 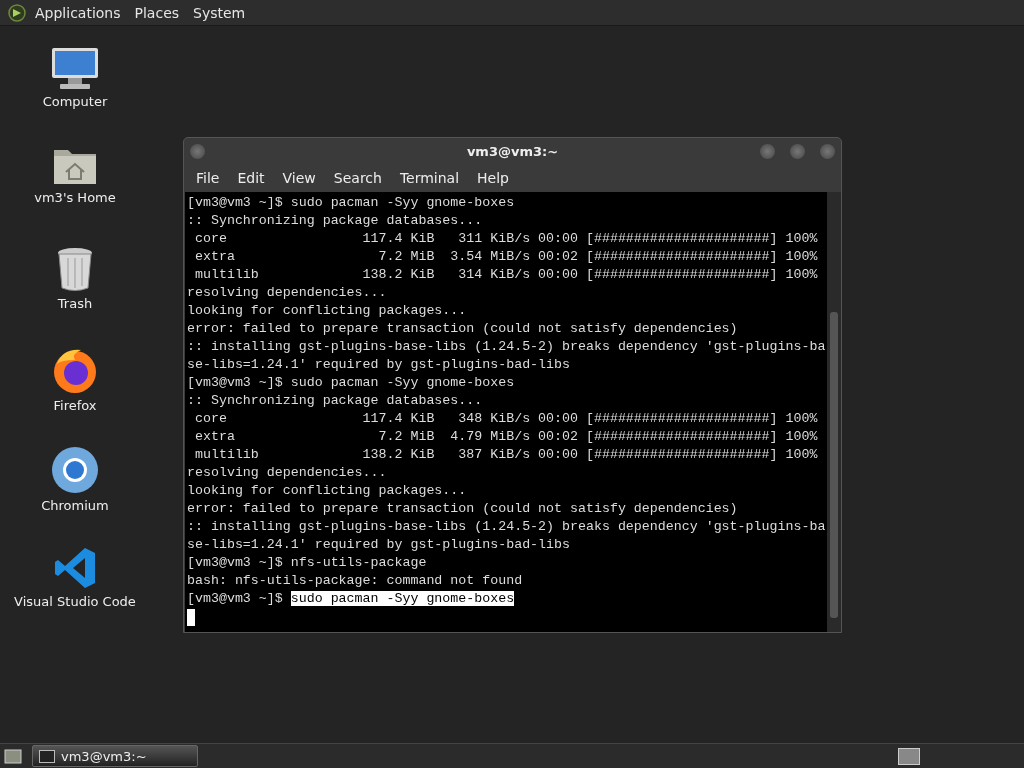 I want to click on terminal-line: [vm3@vm3 ~]$ nfs-utils-package, so click(x=307, y=563).